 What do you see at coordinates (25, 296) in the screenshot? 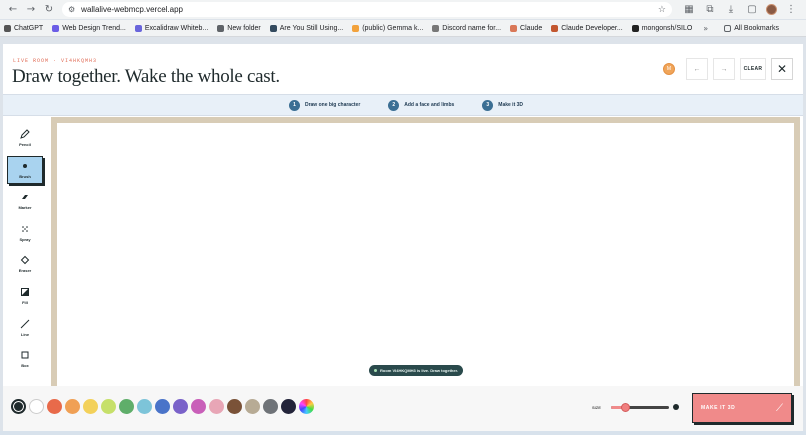
I see `tool-fill: Fill` at bounding box center [25, 296].